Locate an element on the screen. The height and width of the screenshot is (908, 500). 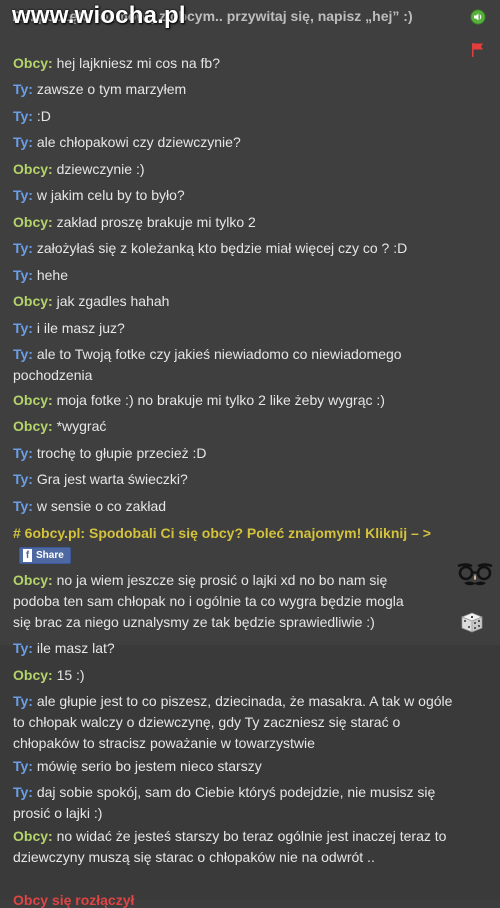
chat-message: Ty: Gra jest warta świeczki? is located at coordinates (223, 479).